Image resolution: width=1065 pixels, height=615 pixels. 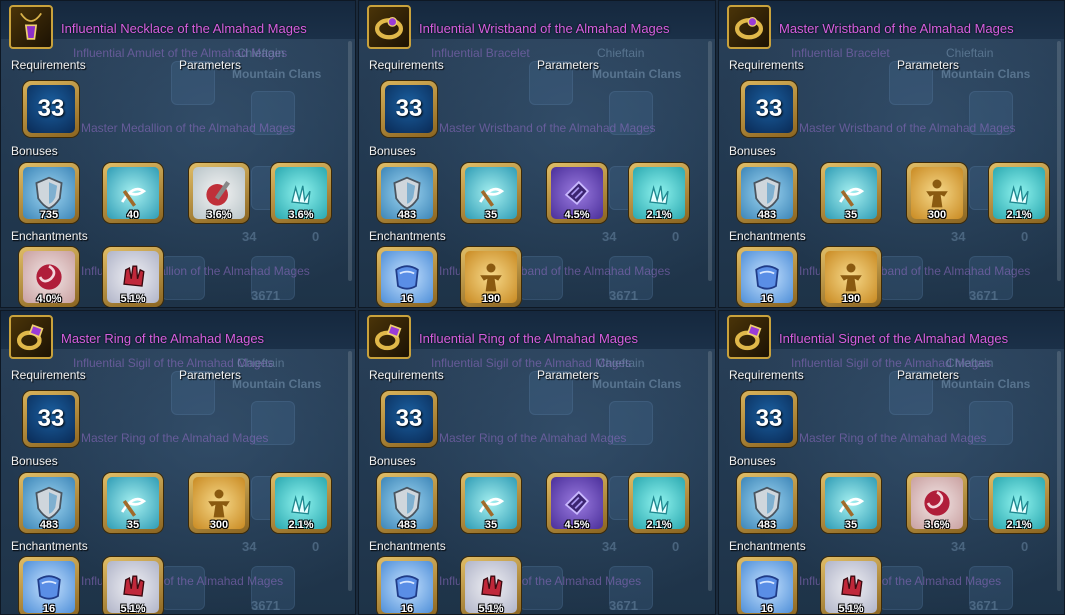 What do you see at coordinates (49, 193) in the screenshot?
I see `stat-tile: 735` at bounding box center [49, 193].